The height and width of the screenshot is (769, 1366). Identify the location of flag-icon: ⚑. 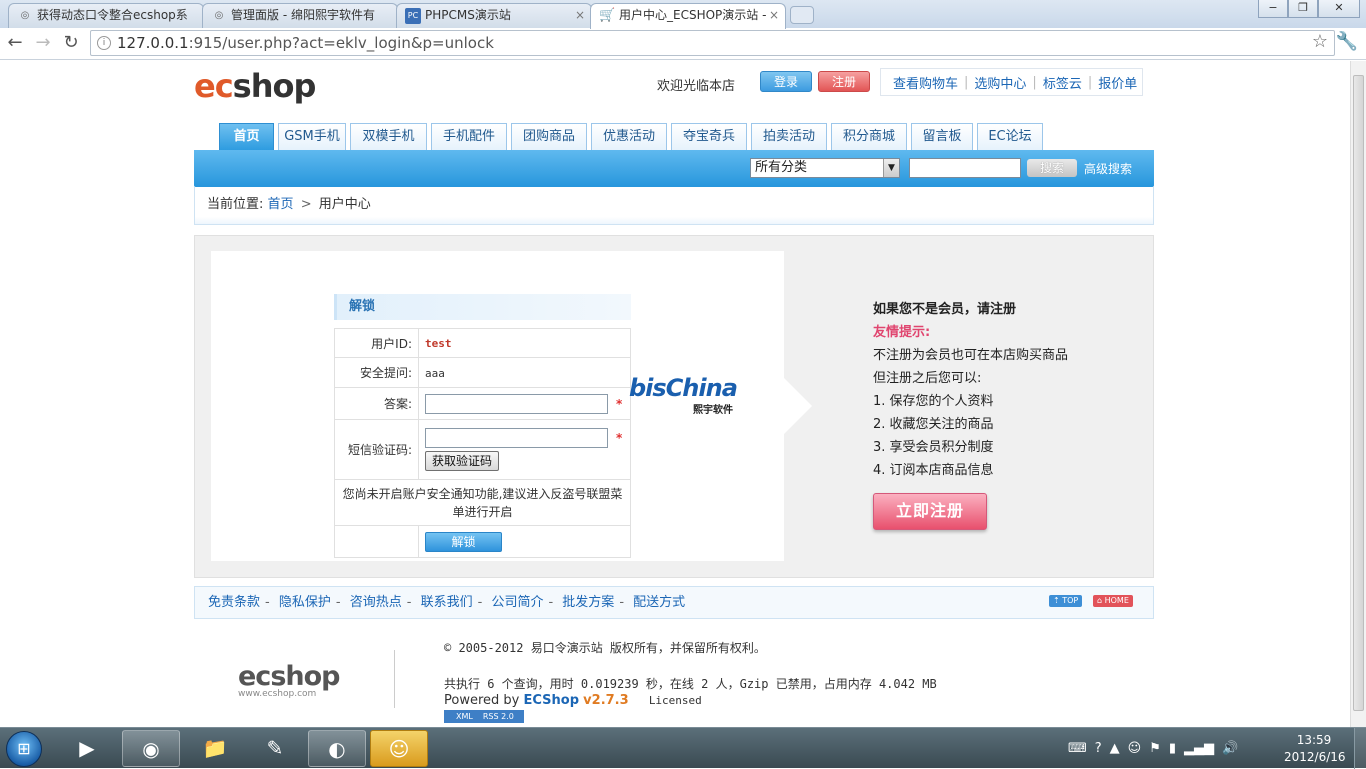
(1155, 748).